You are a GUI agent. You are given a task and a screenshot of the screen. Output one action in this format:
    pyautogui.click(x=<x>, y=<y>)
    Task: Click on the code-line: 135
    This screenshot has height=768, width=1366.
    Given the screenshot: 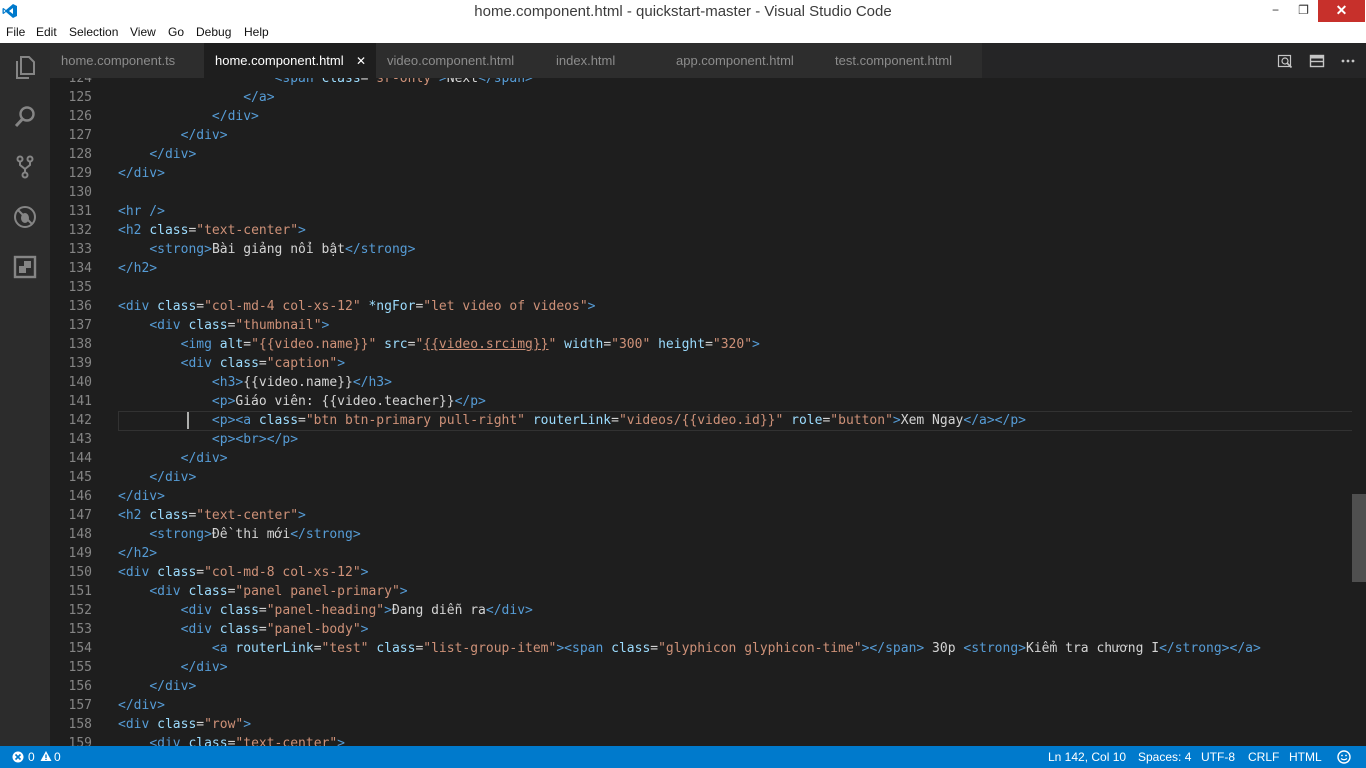 What is the action you would take?
    pyautogui.click(x=708, y=287)
    